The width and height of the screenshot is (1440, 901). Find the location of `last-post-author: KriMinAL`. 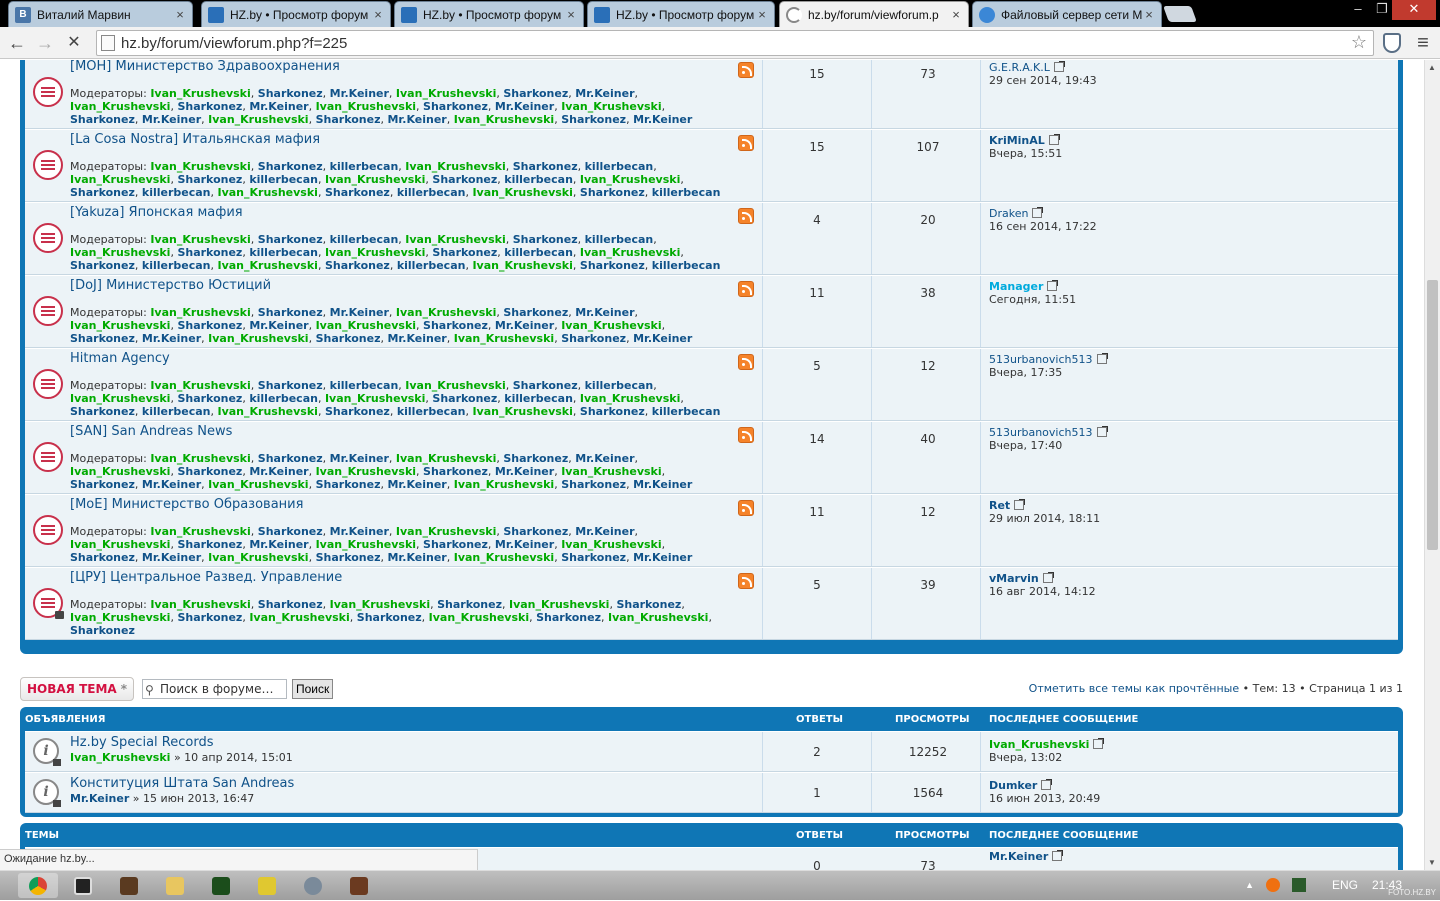

last-post-author: KriMinAL is located at coordinates (1017, 140).